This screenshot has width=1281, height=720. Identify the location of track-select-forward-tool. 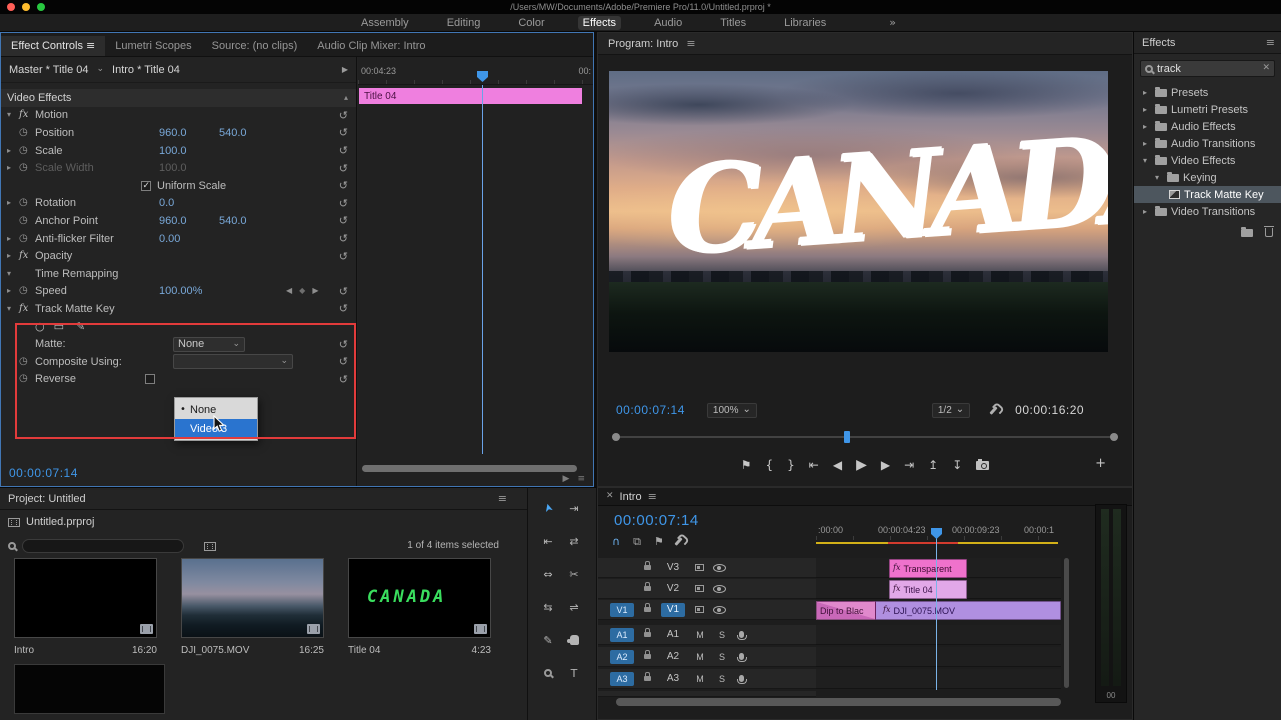
(574, 508).